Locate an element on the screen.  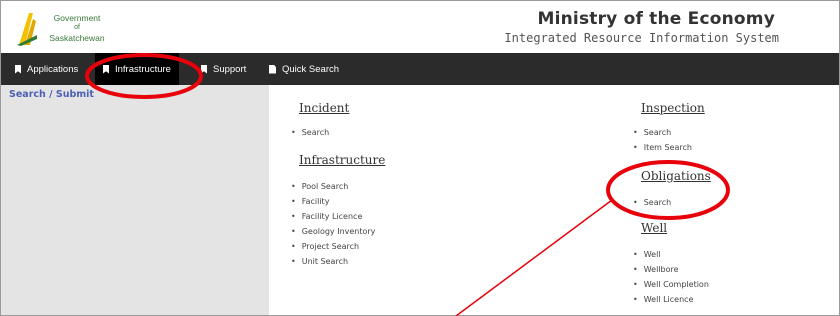
list-item: Wellbore is located at coordinates (671, 269).